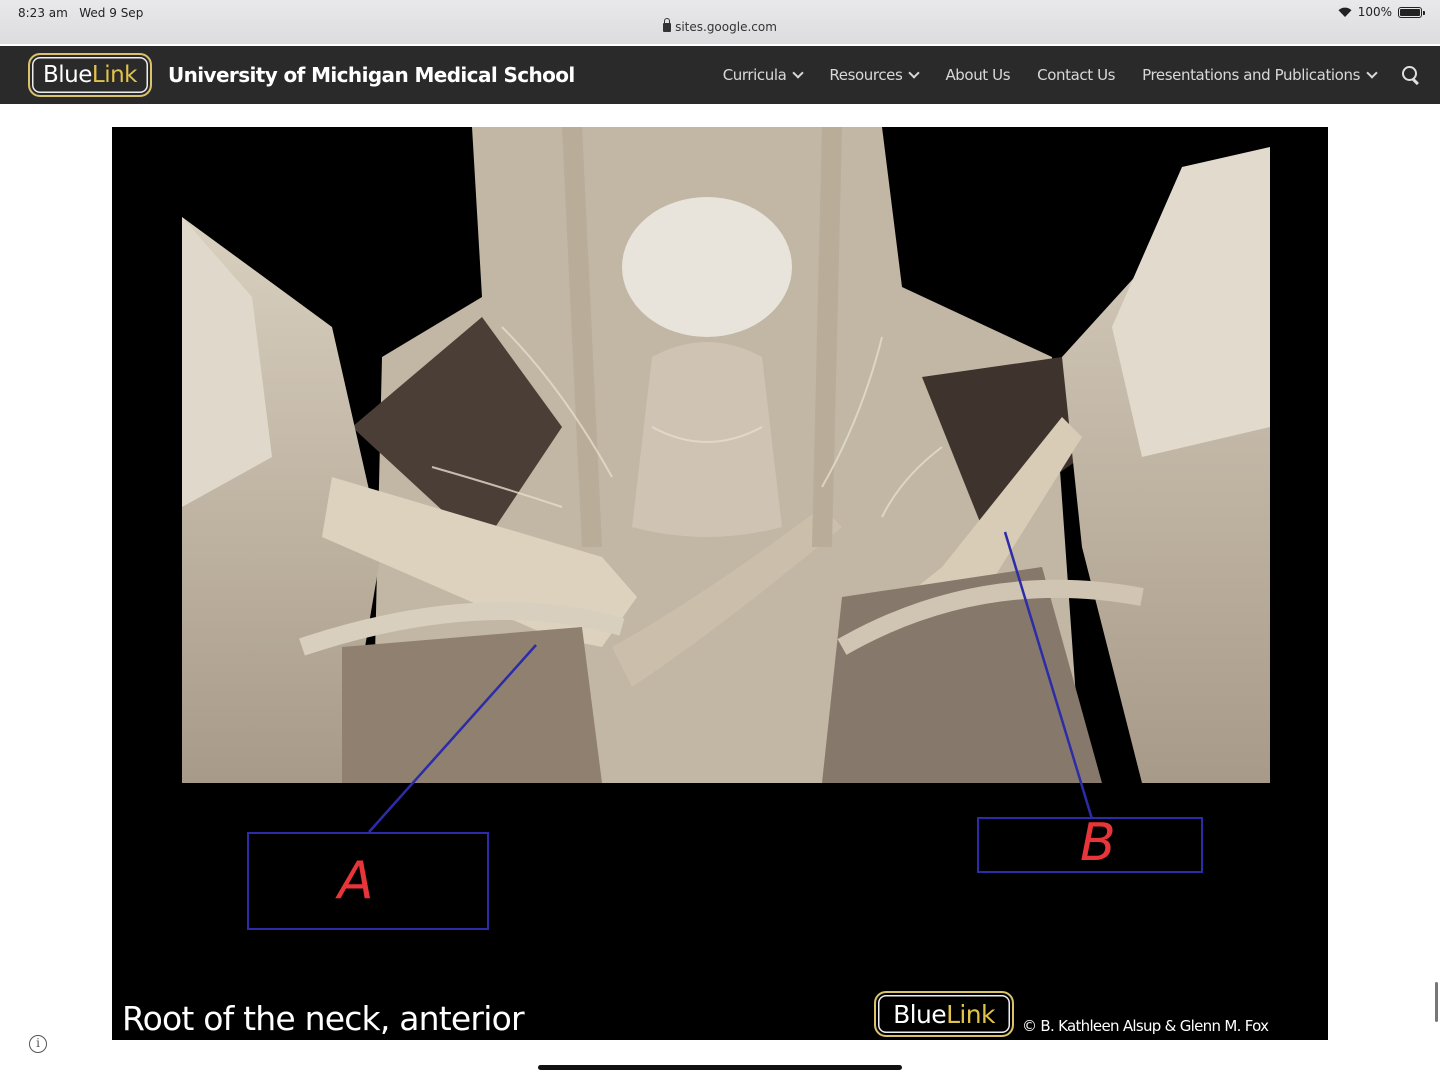 This screenshot has width=1440, height=1080. Describe the element at coordinates (866, 75) in the screenshot. I see `nav-label: Resources` at that location.